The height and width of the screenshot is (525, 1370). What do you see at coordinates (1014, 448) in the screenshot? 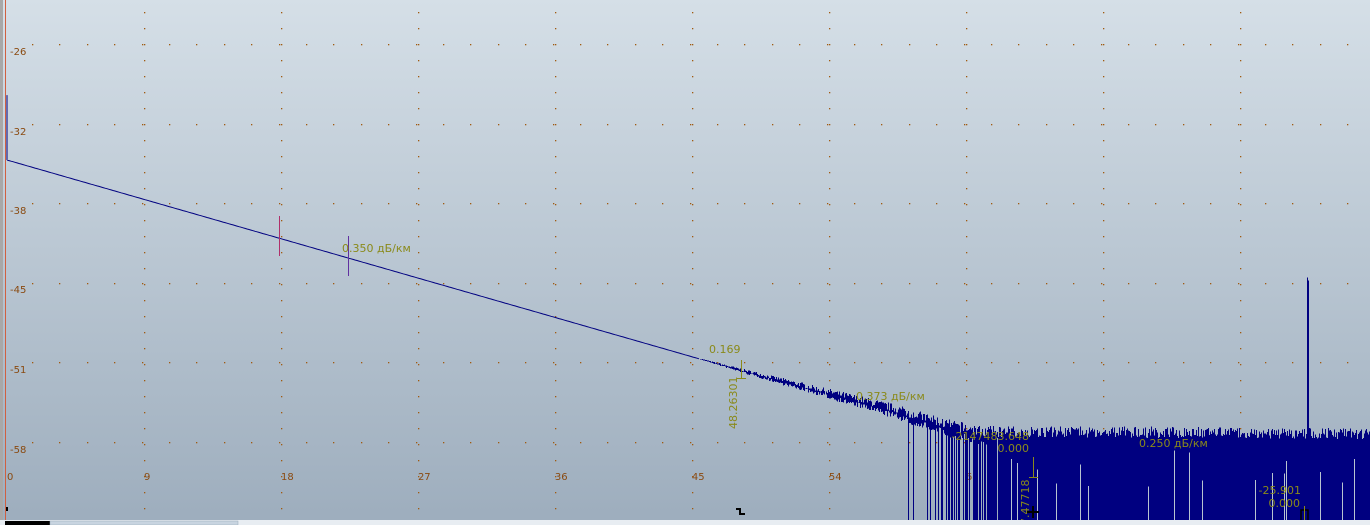
I see `event2-loss-label: 0.000` at bounding box center [1014, 448].